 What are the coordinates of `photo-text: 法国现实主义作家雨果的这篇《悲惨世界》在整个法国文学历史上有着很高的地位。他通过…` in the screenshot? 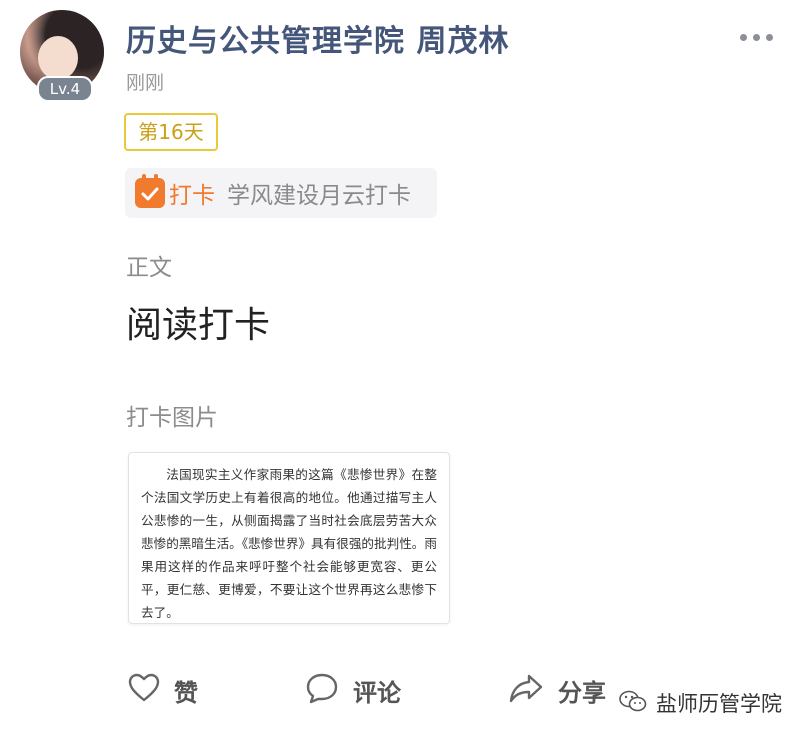 It's located at (289, 543).